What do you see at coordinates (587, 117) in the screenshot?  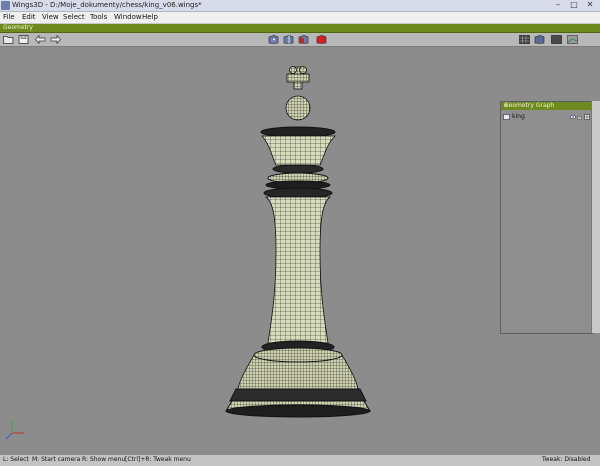 I see `wireframe-toggle-icon` at bounding box center [587, 117].